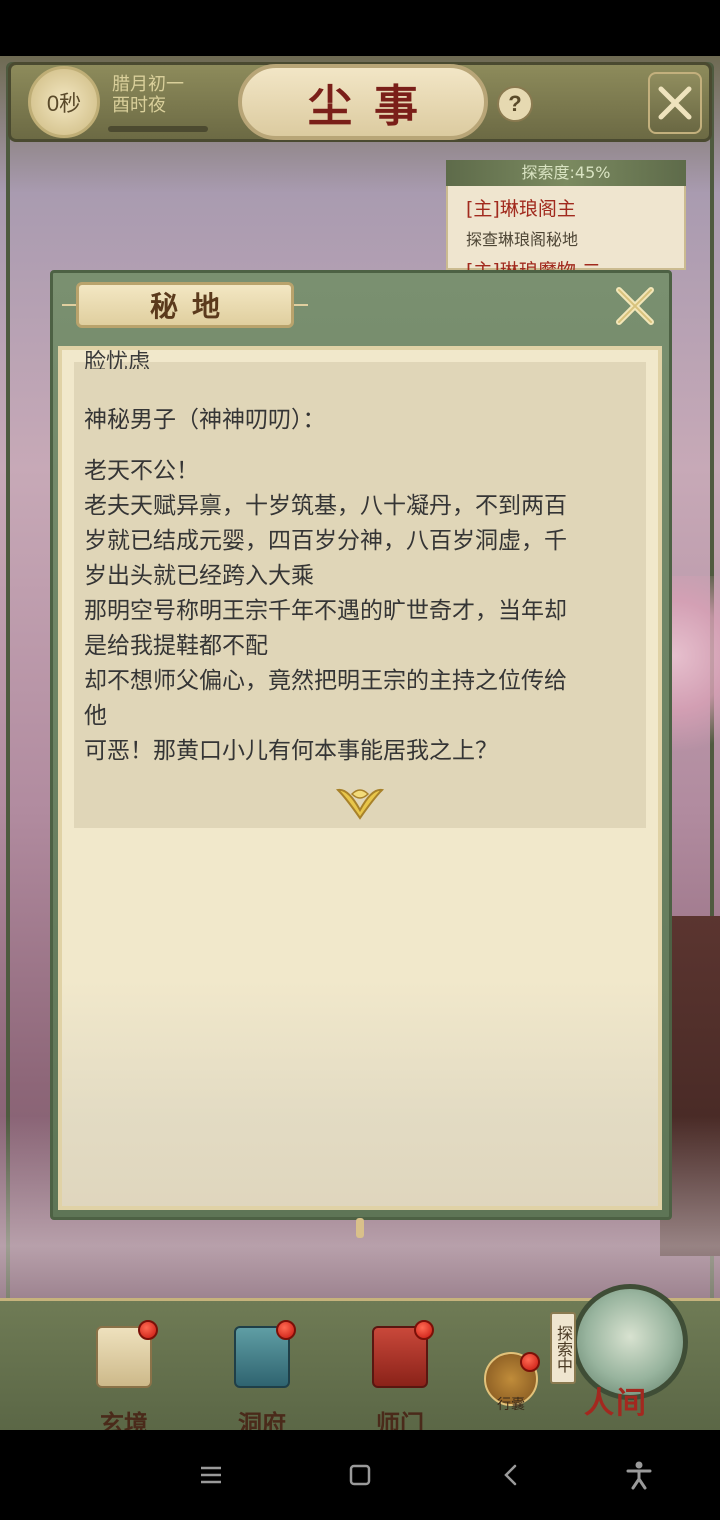 The height and width of the screenshot is (1520, 720). What do you see at coordinates (191, 306) in the screenshot?
I see `dialog-title: 秘地` at bounding box center [191, 306].